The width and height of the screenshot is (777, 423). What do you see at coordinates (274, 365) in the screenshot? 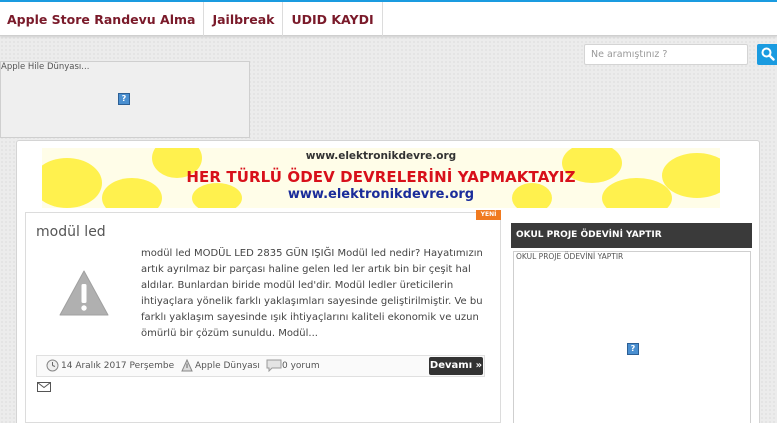
I see `comment-icon` at bounding box center [274, 365].